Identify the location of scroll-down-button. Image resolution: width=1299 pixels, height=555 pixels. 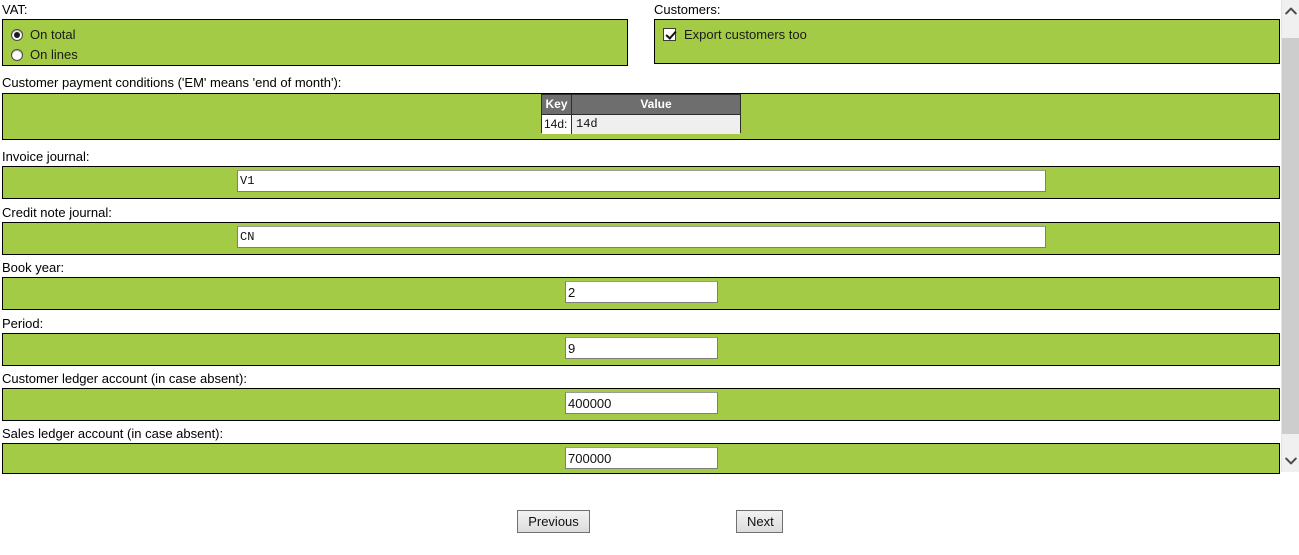
(1290, 461).